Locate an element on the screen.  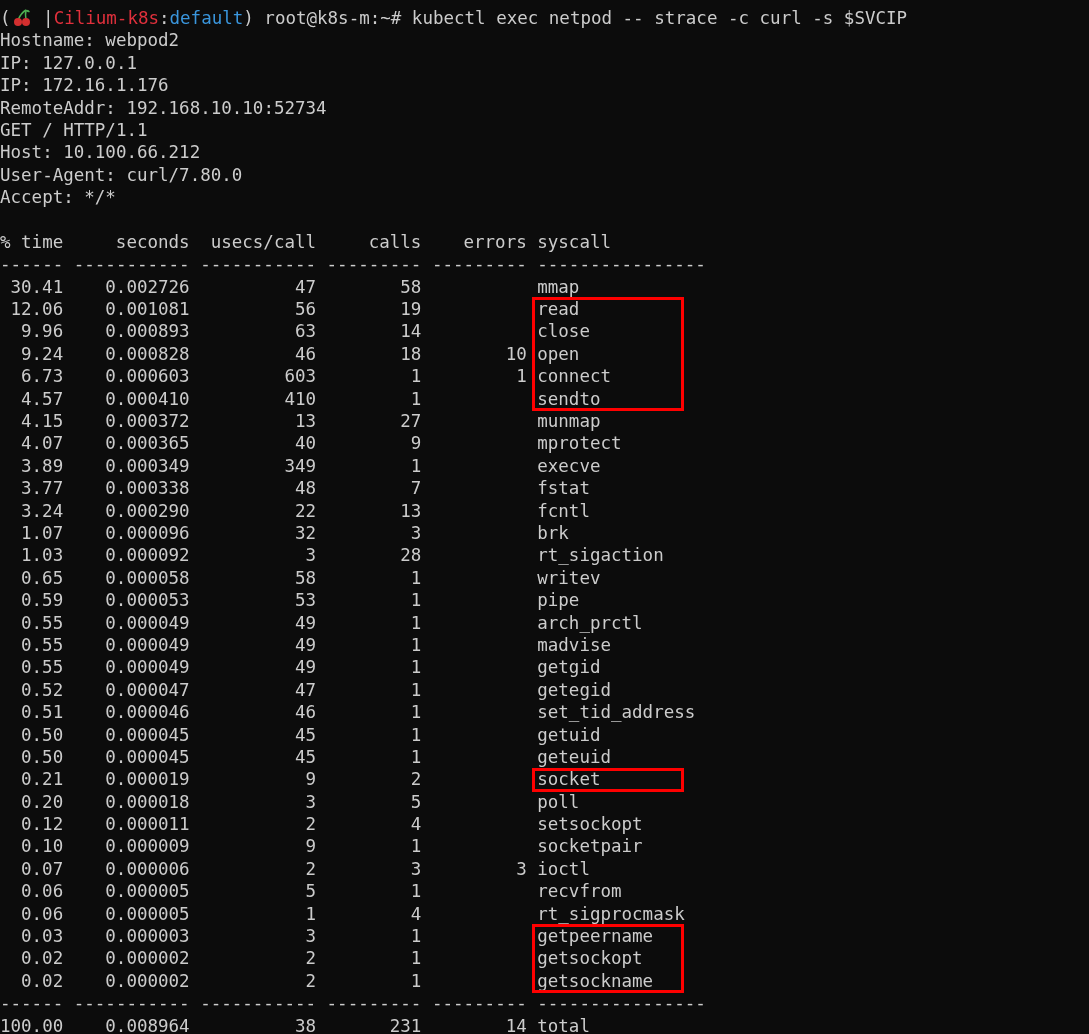
table-cell-text: 9.96 is located at coordinates (42, 331).